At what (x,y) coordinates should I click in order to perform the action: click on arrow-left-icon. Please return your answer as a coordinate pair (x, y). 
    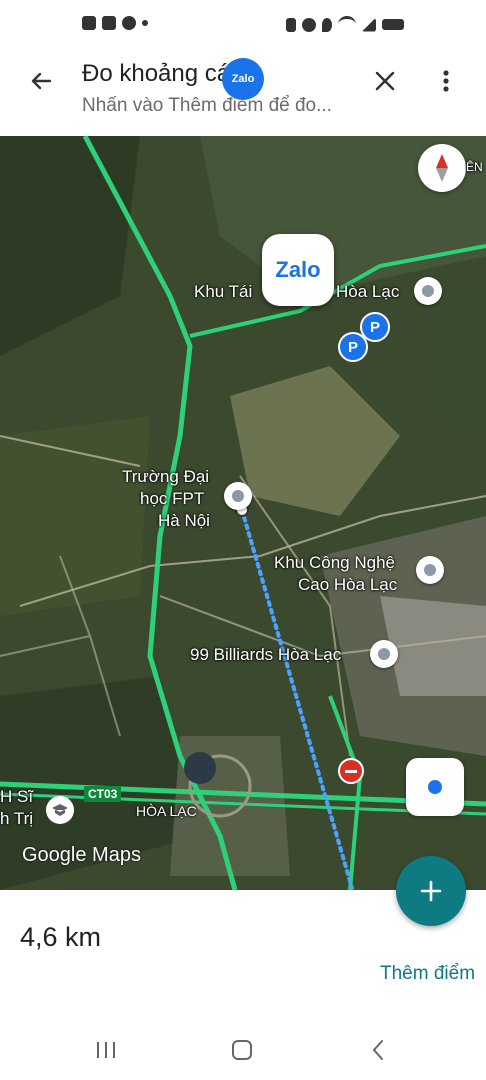
    Looking at the image, I should click on (41, 81).